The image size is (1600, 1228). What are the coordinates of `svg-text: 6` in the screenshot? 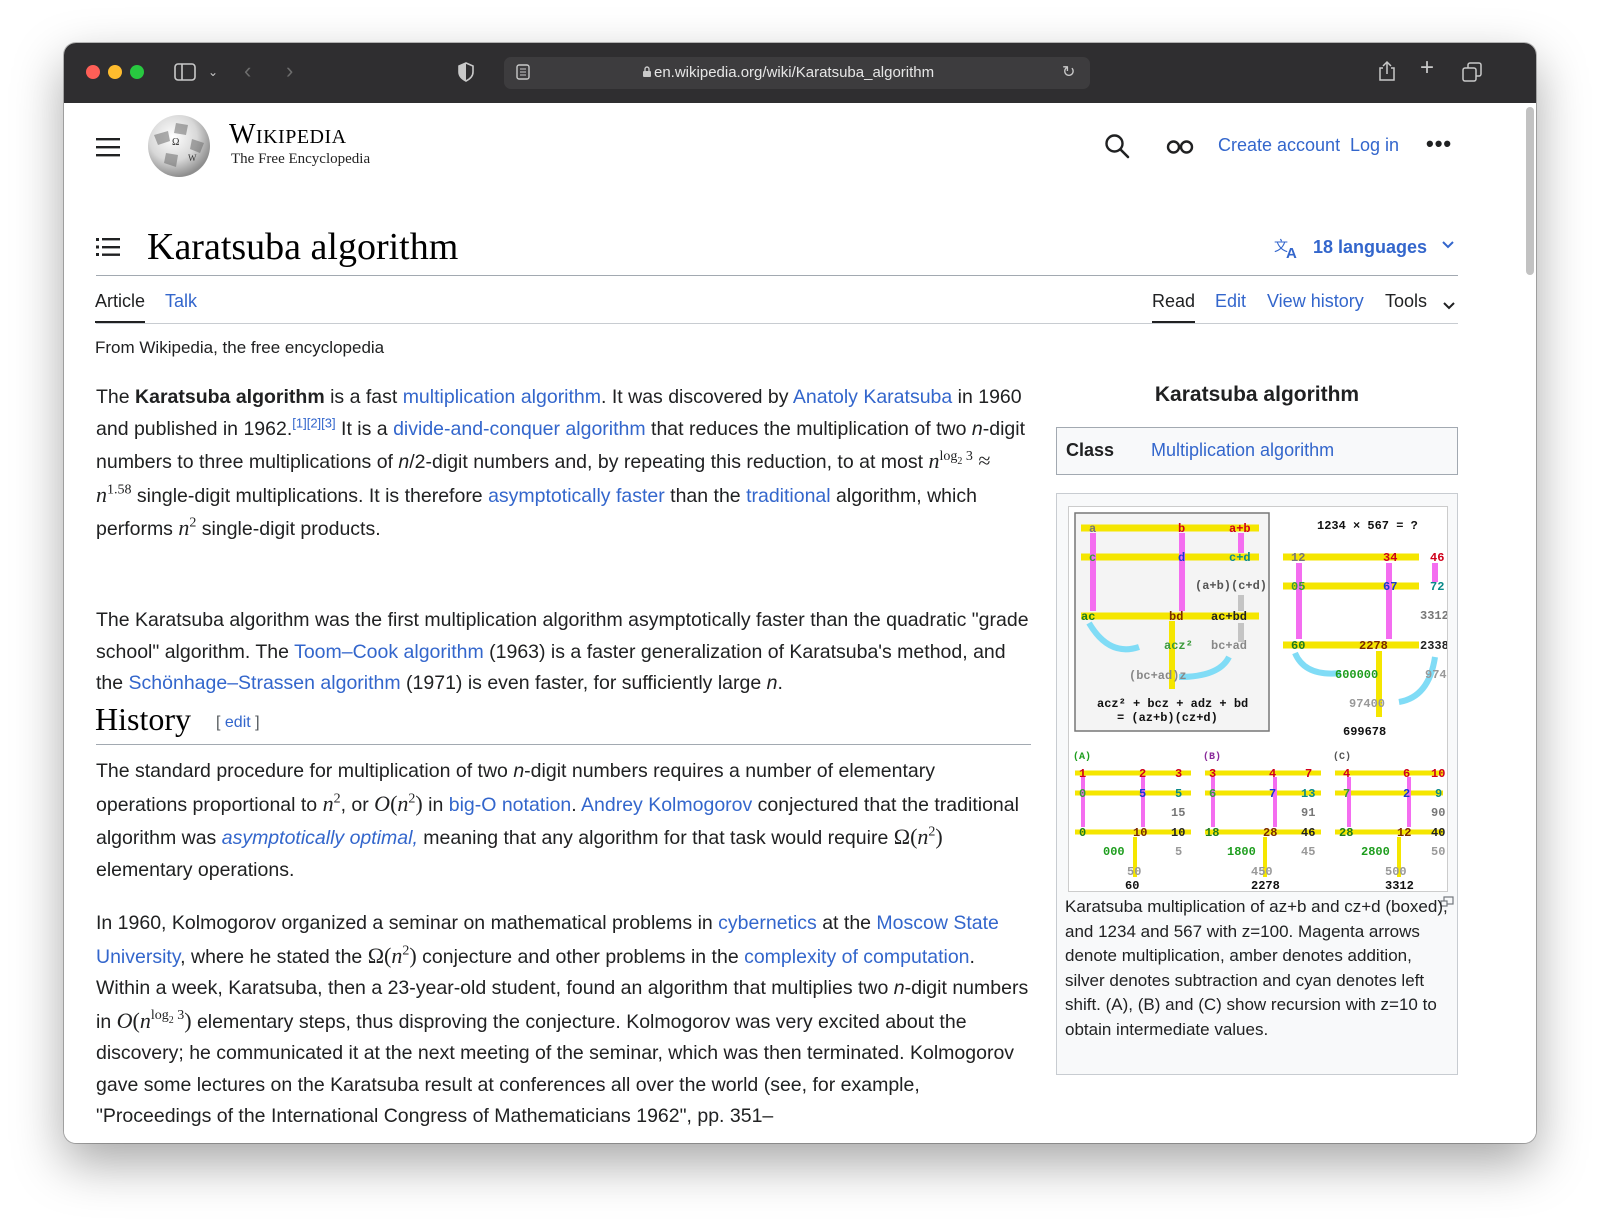 It's located at (1406, 774).